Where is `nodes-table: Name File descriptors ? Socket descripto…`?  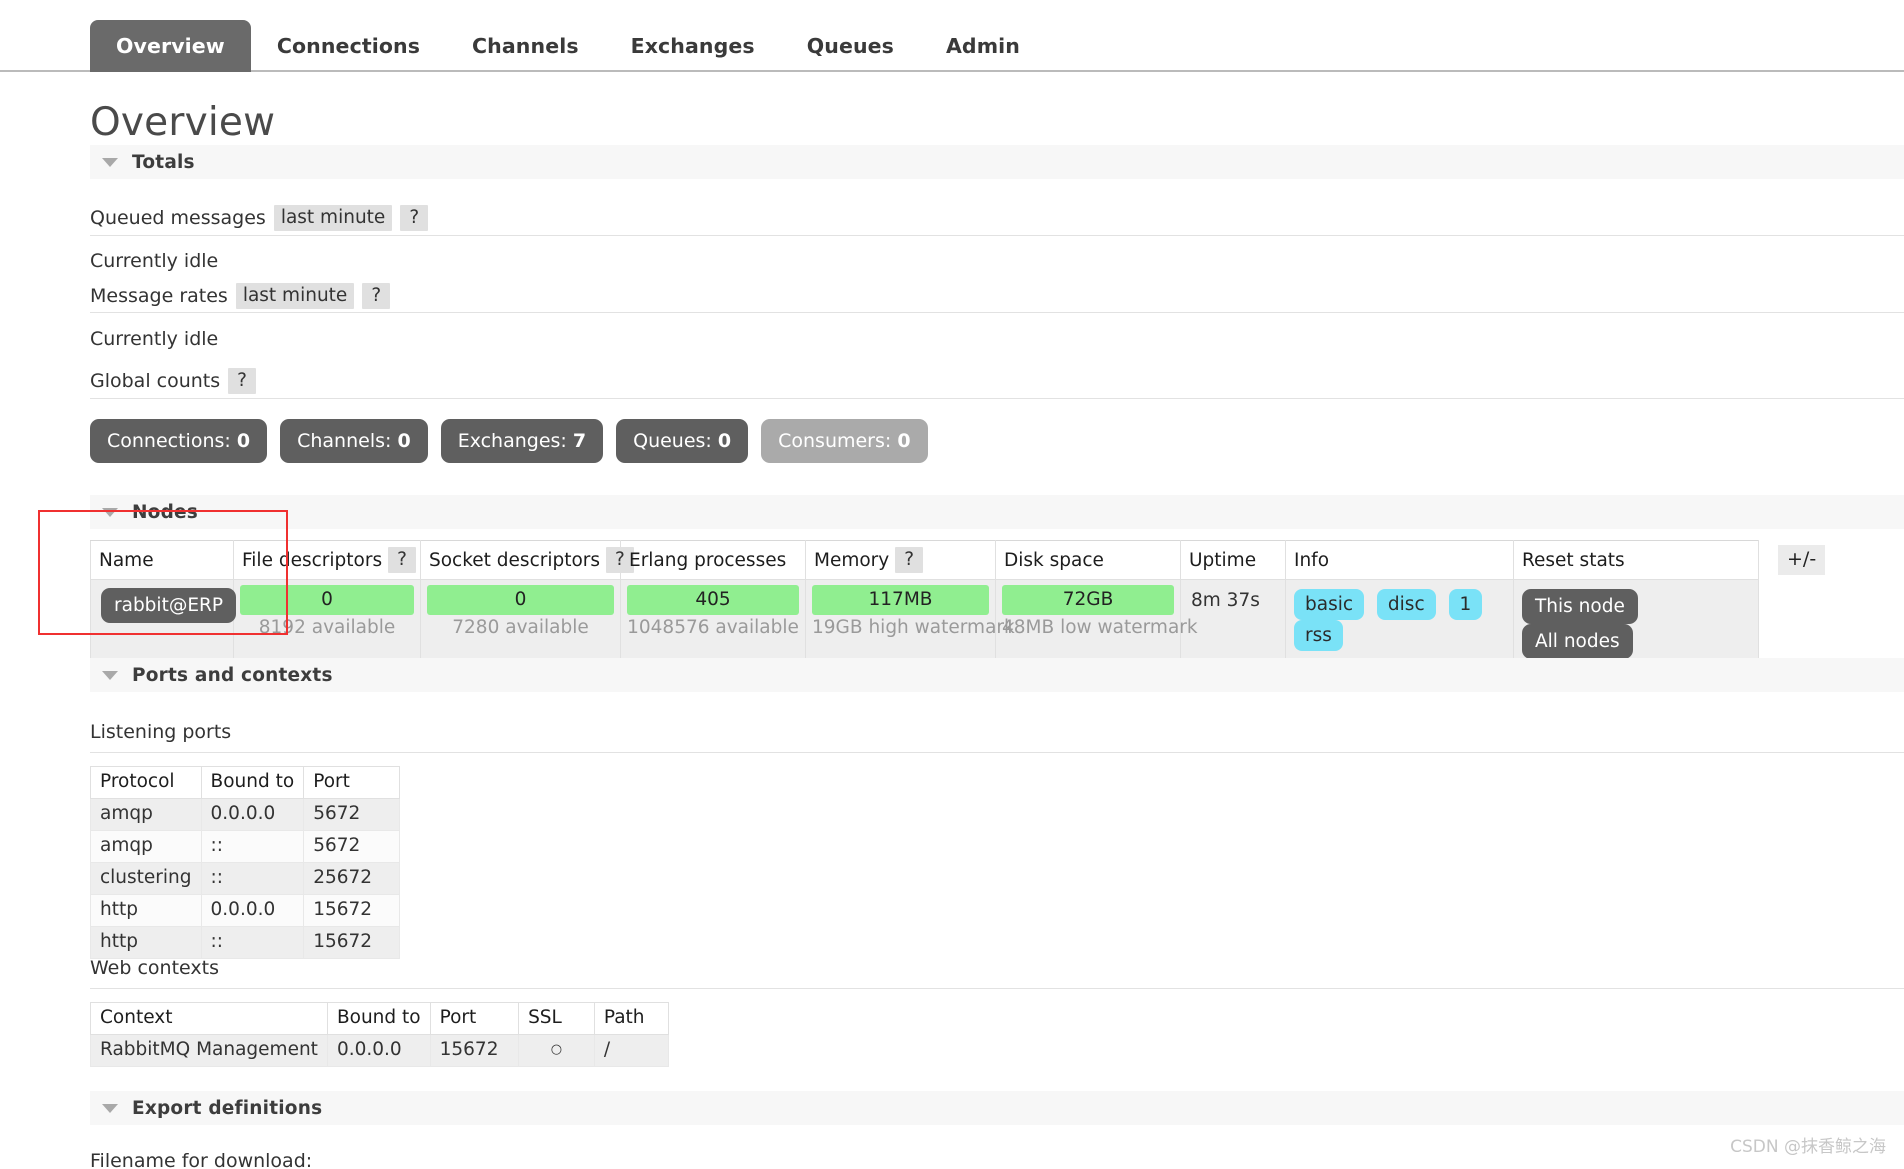 nodes-table: Name File descriptors ? Socket descripto… is located at coordinates (924, 604).